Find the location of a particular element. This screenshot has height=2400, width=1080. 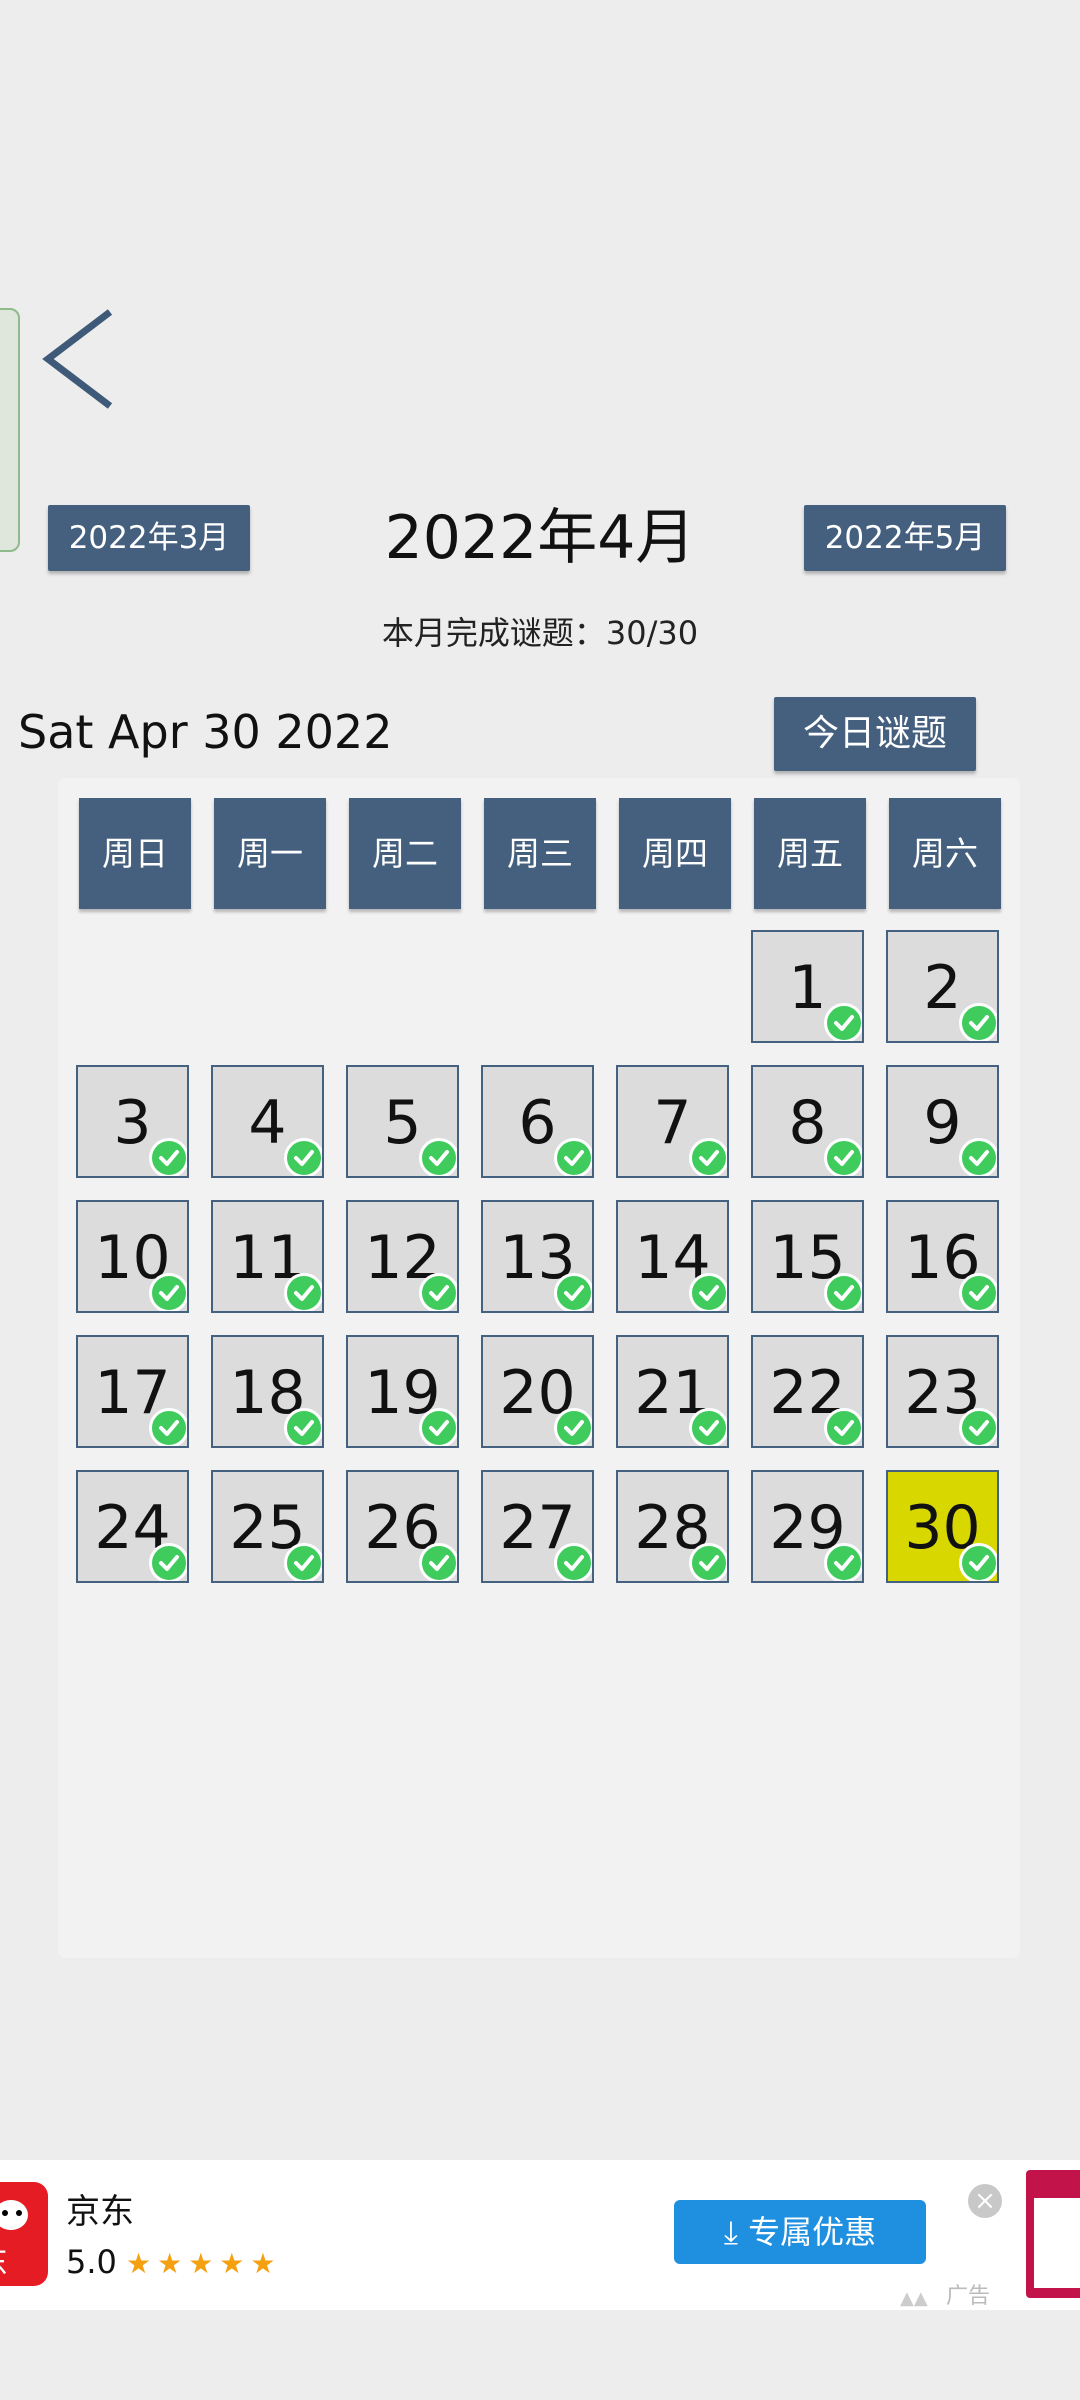

day-cell-2: 2 is located at coordinates (942, 986).